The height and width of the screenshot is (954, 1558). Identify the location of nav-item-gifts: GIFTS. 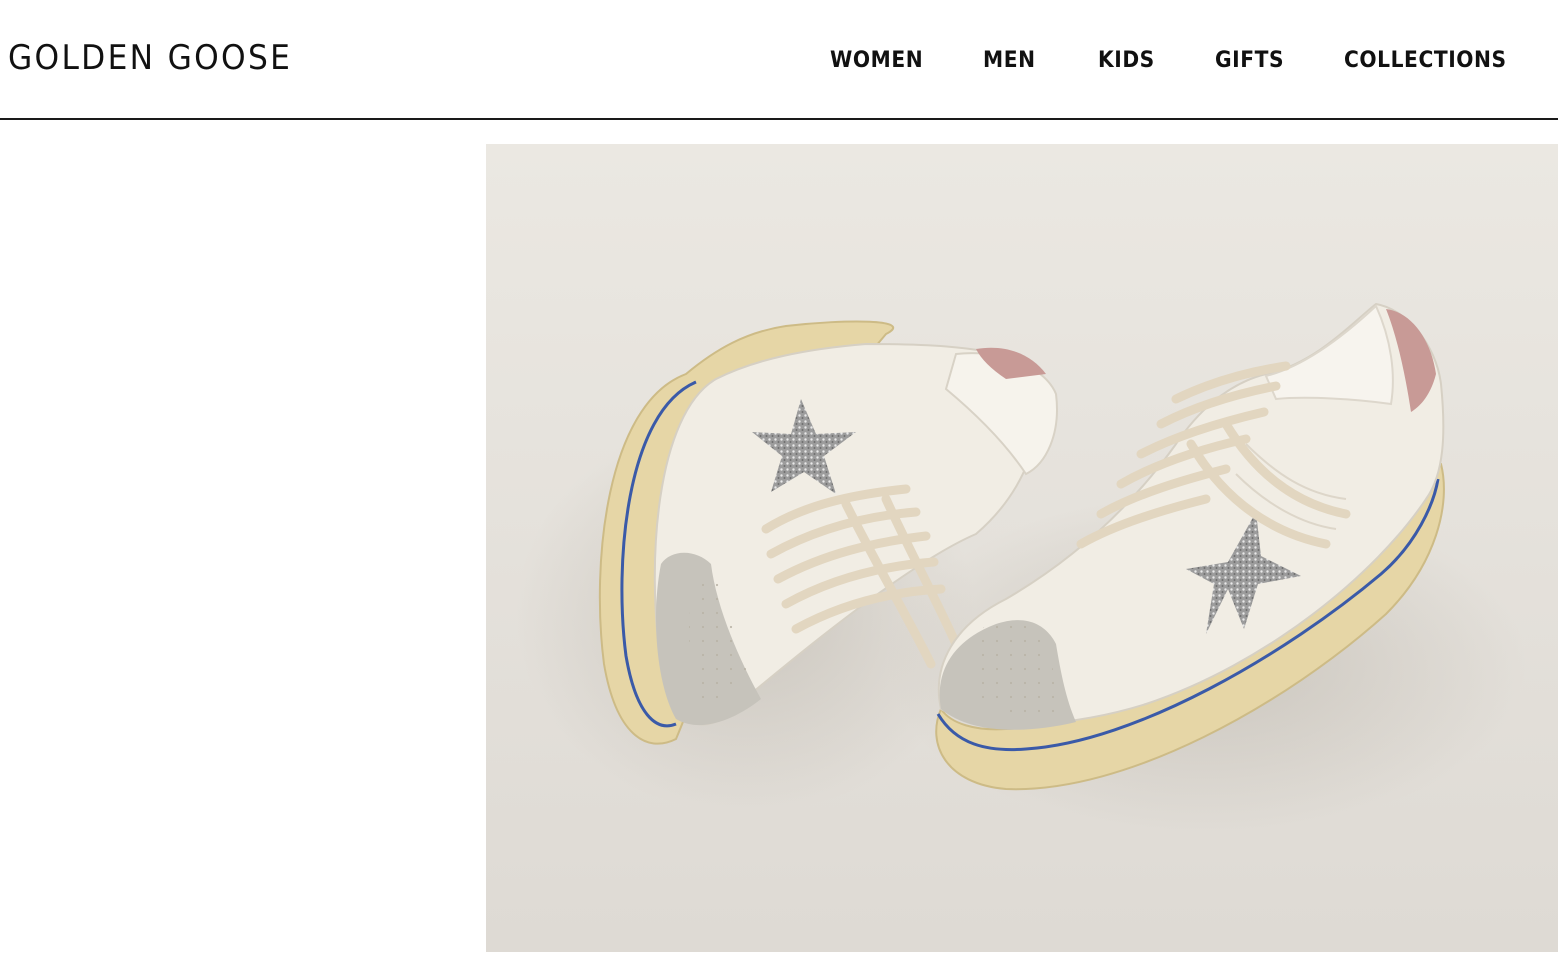
(1249, 60).